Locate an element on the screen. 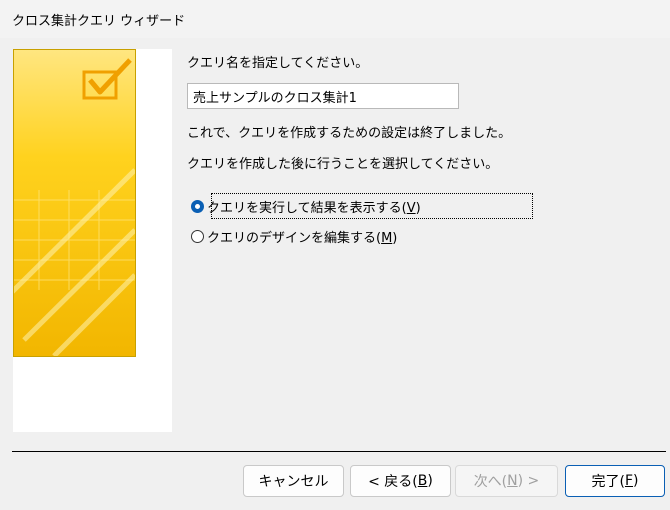 Image resolution: width=670 pixels, height=510 pixels. title-bar: クロス集計クエリ ウィザード is located at coordinates (335, 19).